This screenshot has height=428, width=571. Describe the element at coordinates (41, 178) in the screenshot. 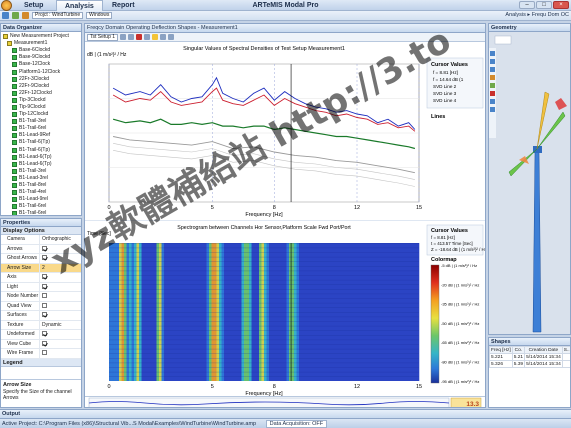

I see `tree-item-channel: B1-Lead-3rel` at that location.